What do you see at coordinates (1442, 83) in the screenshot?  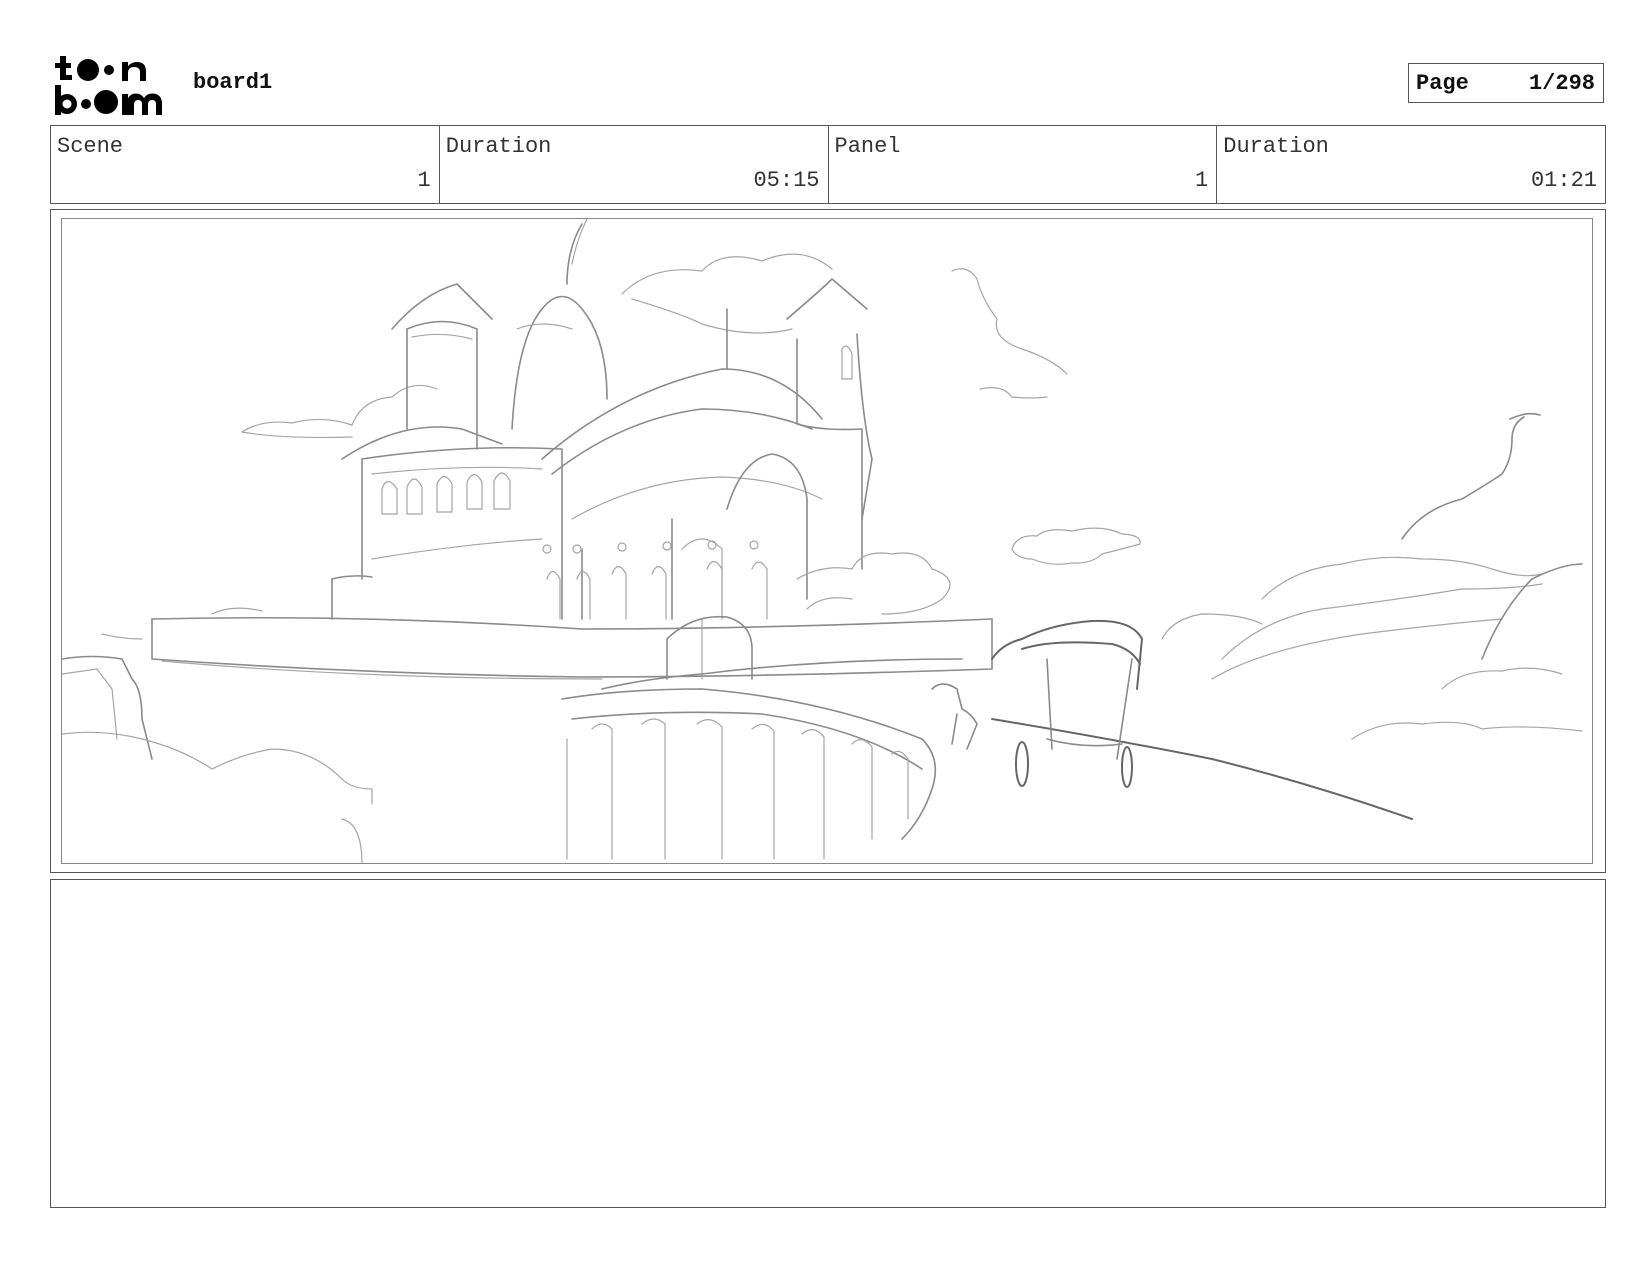 I see `page-label: Page` at bounding box center [1442, 83].